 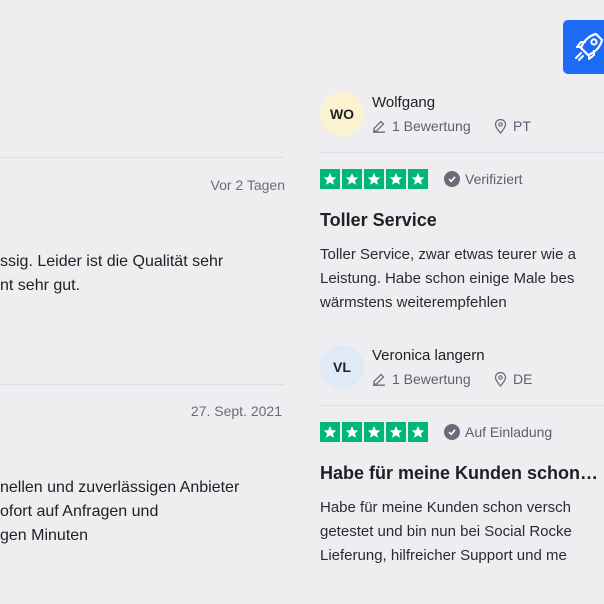 What do you see at coordinates (589, 46) in the screenshot?
I see `rocket-icon` at bounding box center [589, 46].